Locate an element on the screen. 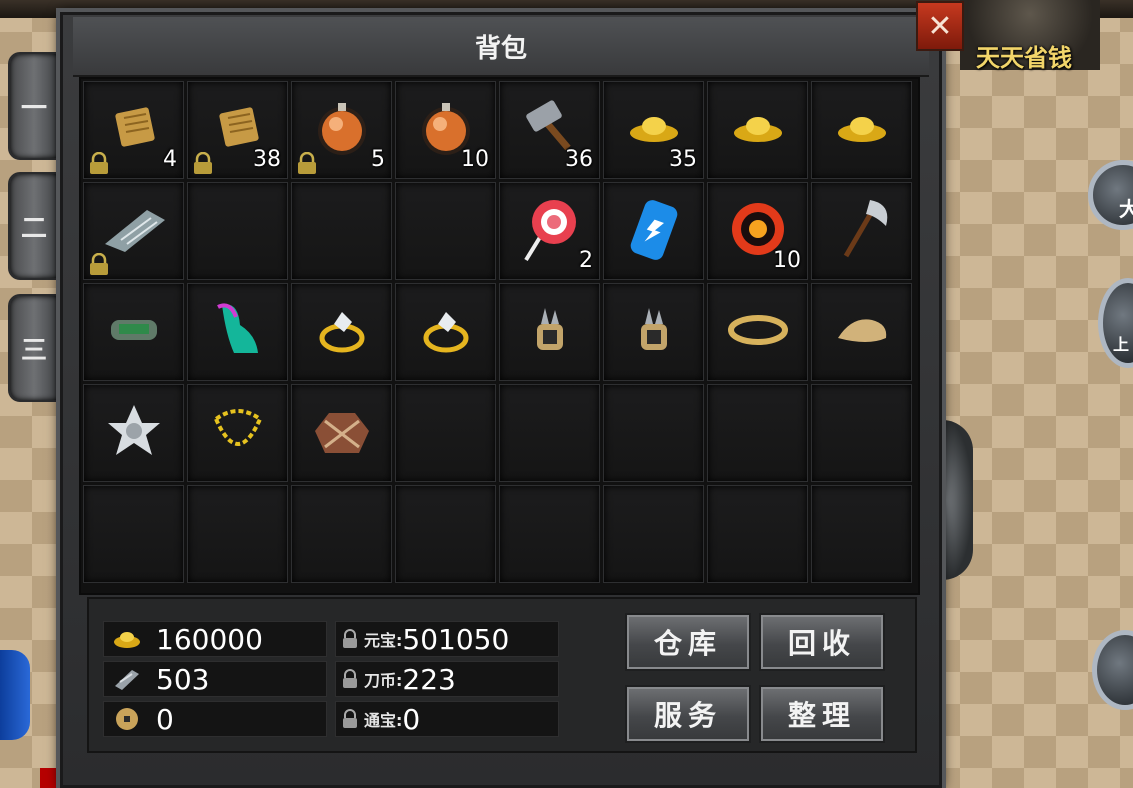  coin-value: 0 is located at coordinates (165, 719).